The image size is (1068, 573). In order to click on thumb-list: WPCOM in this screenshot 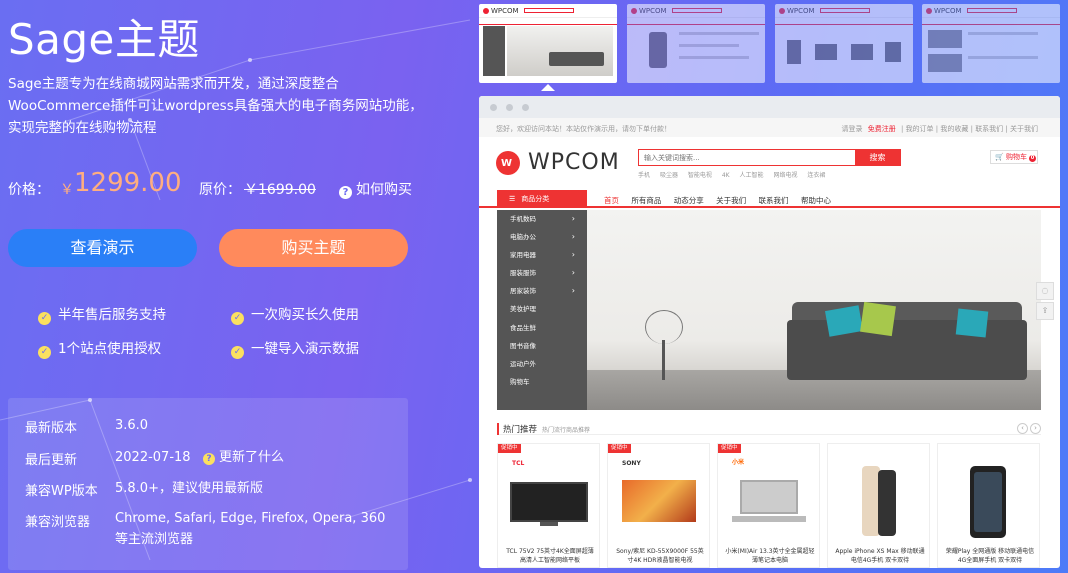, I will do `click(991, 43)`.